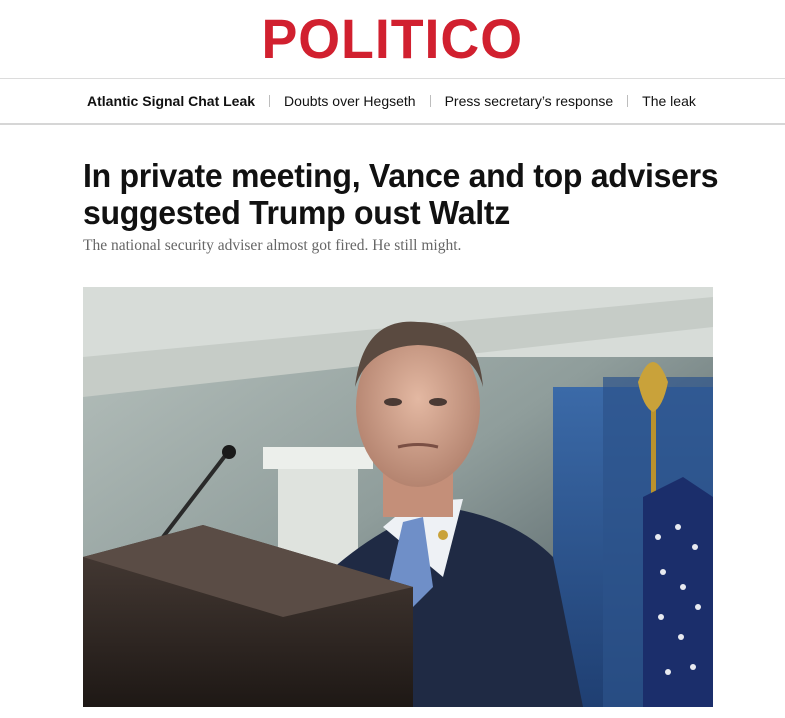  What do you see at coordinates (669, 101) in the screenshot?
I see `topic-link-the-leak: The leak` at bounding box center [669, 101].